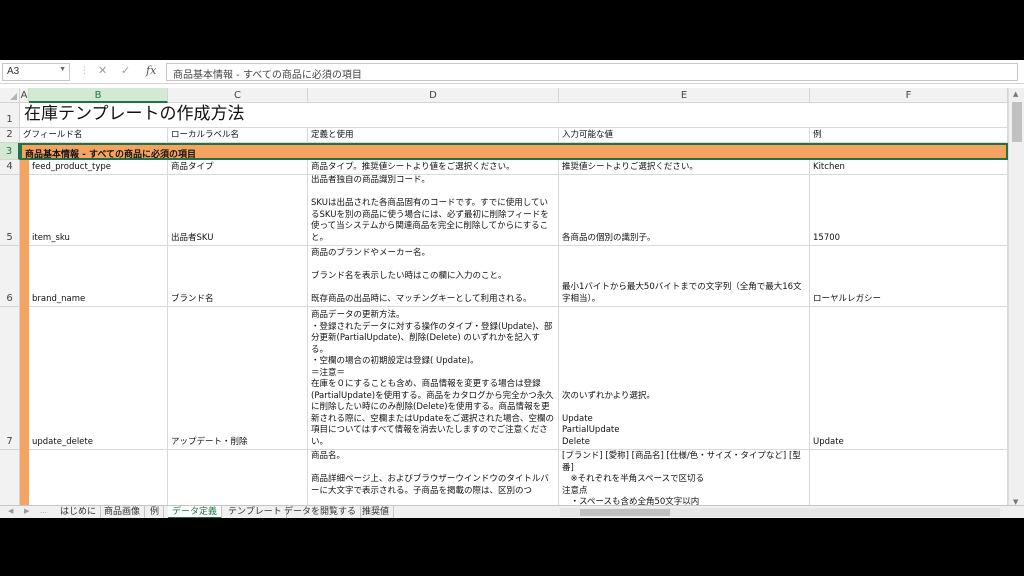 Image resolution: width=1024 pixels, height=576 pixels. What do you see at coordinates (72, 166) in the screenshot?
I see `cell-text: feed_product_type` at bounding box center [72, 166].